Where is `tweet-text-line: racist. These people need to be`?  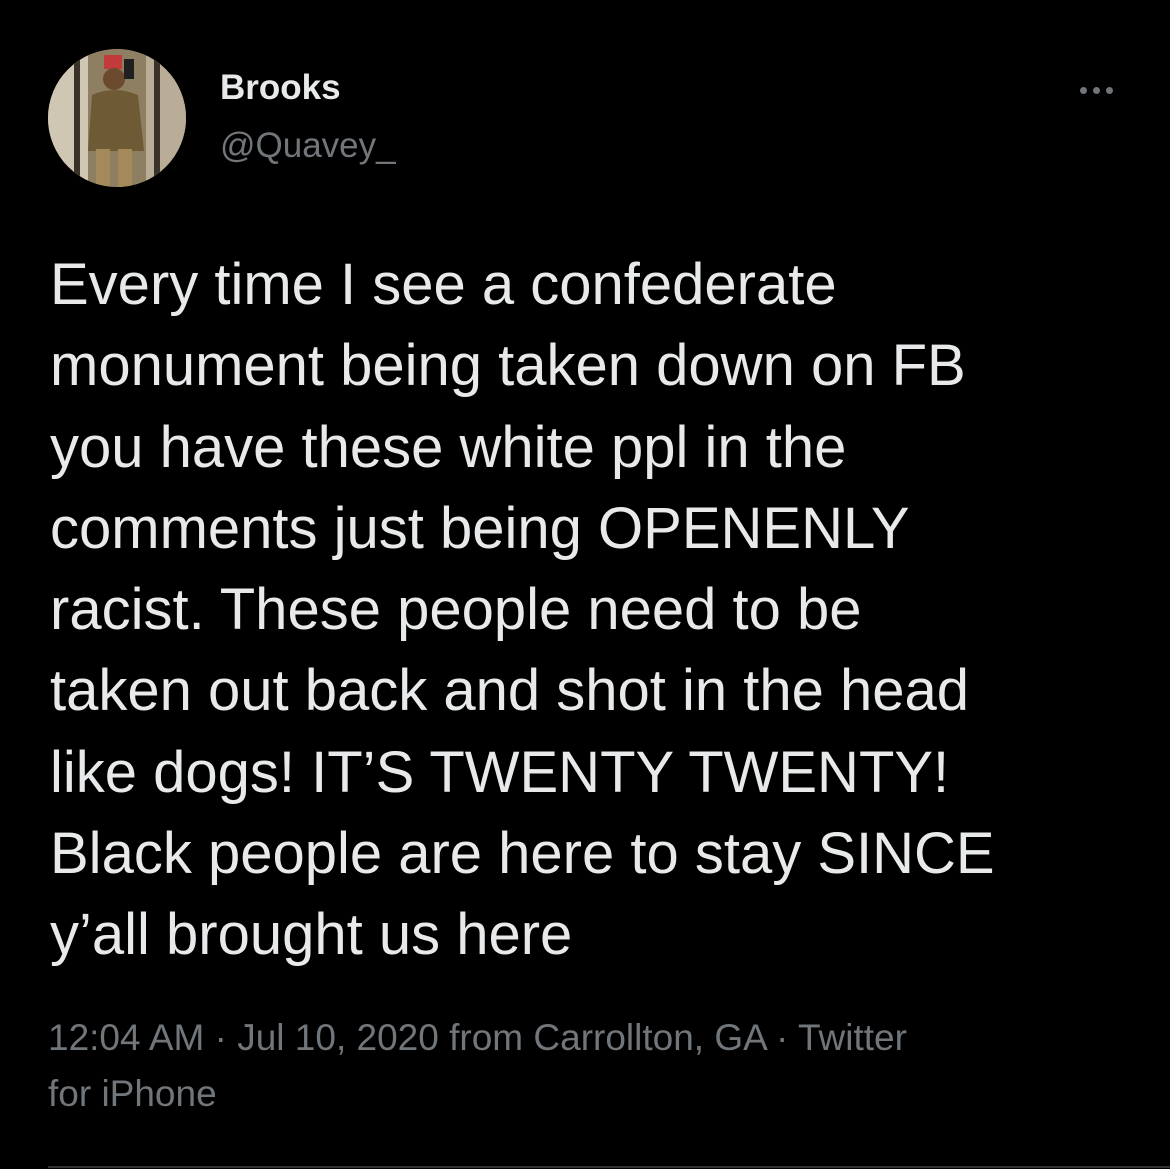
tweet-text-line: racist. These people need to be is located at coordinates (456, 610).